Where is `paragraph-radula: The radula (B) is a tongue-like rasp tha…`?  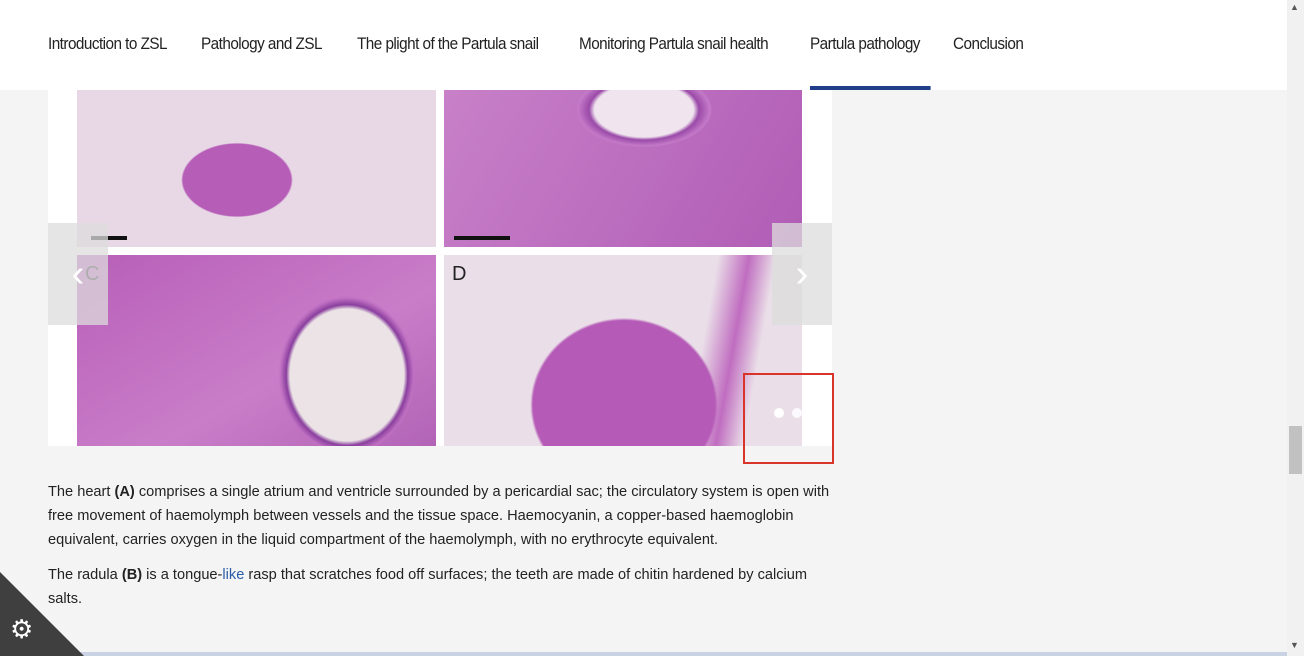
paragraph-radula: The radula (B) is a tongue-like rasp tha… is located at coordinates (428, 587).